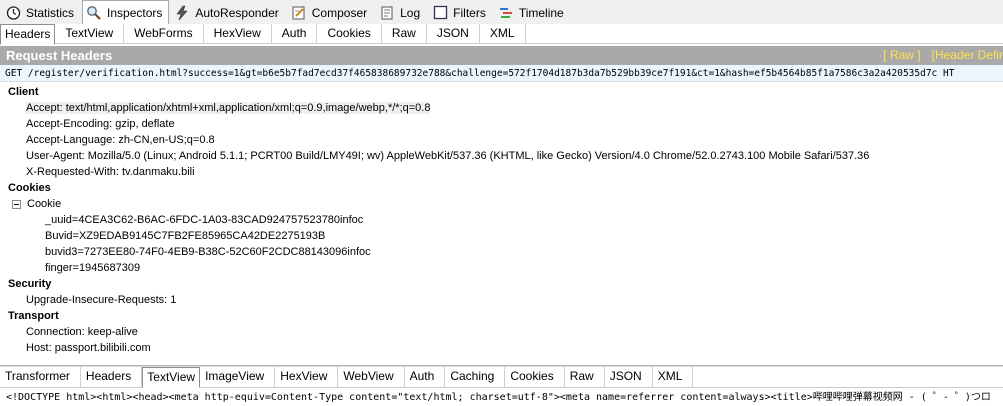  What do you see at coordinates (295, 34) in the screenshot?
I see `request-tab-auth: Auth` at bounding box center [295, 34].